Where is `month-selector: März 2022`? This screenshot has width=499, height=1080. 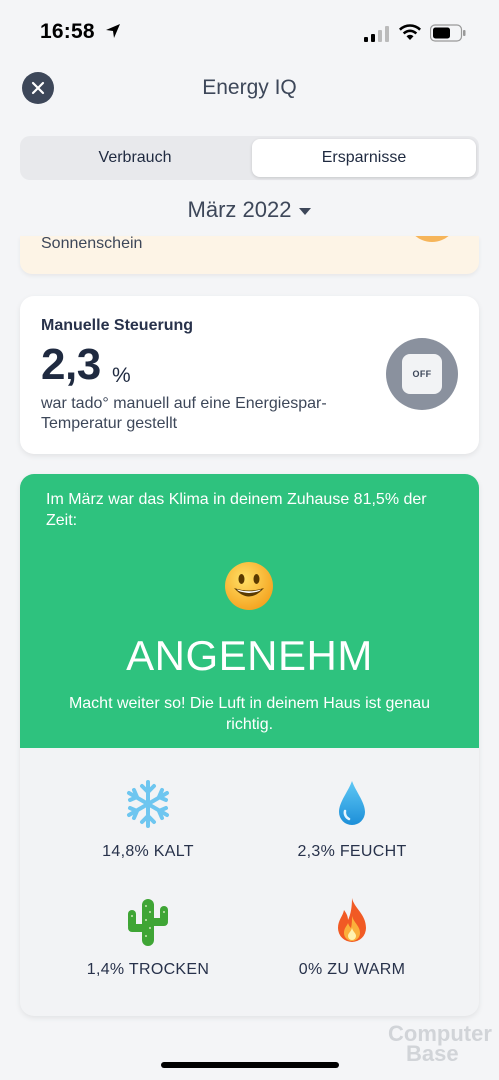
month-selector: März 2022 is located at coordinates (249, 210).